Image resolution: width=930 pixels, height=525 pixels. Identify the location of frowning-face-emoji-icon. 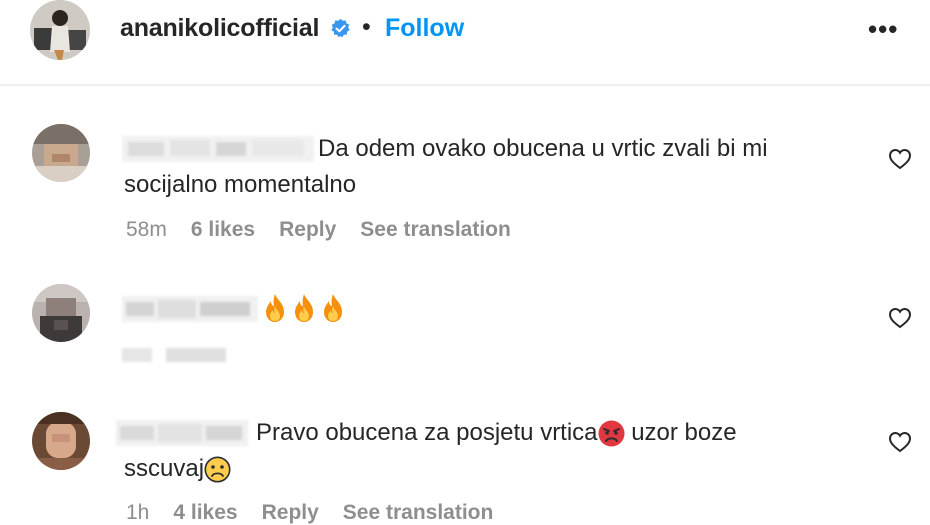
(217, 469).